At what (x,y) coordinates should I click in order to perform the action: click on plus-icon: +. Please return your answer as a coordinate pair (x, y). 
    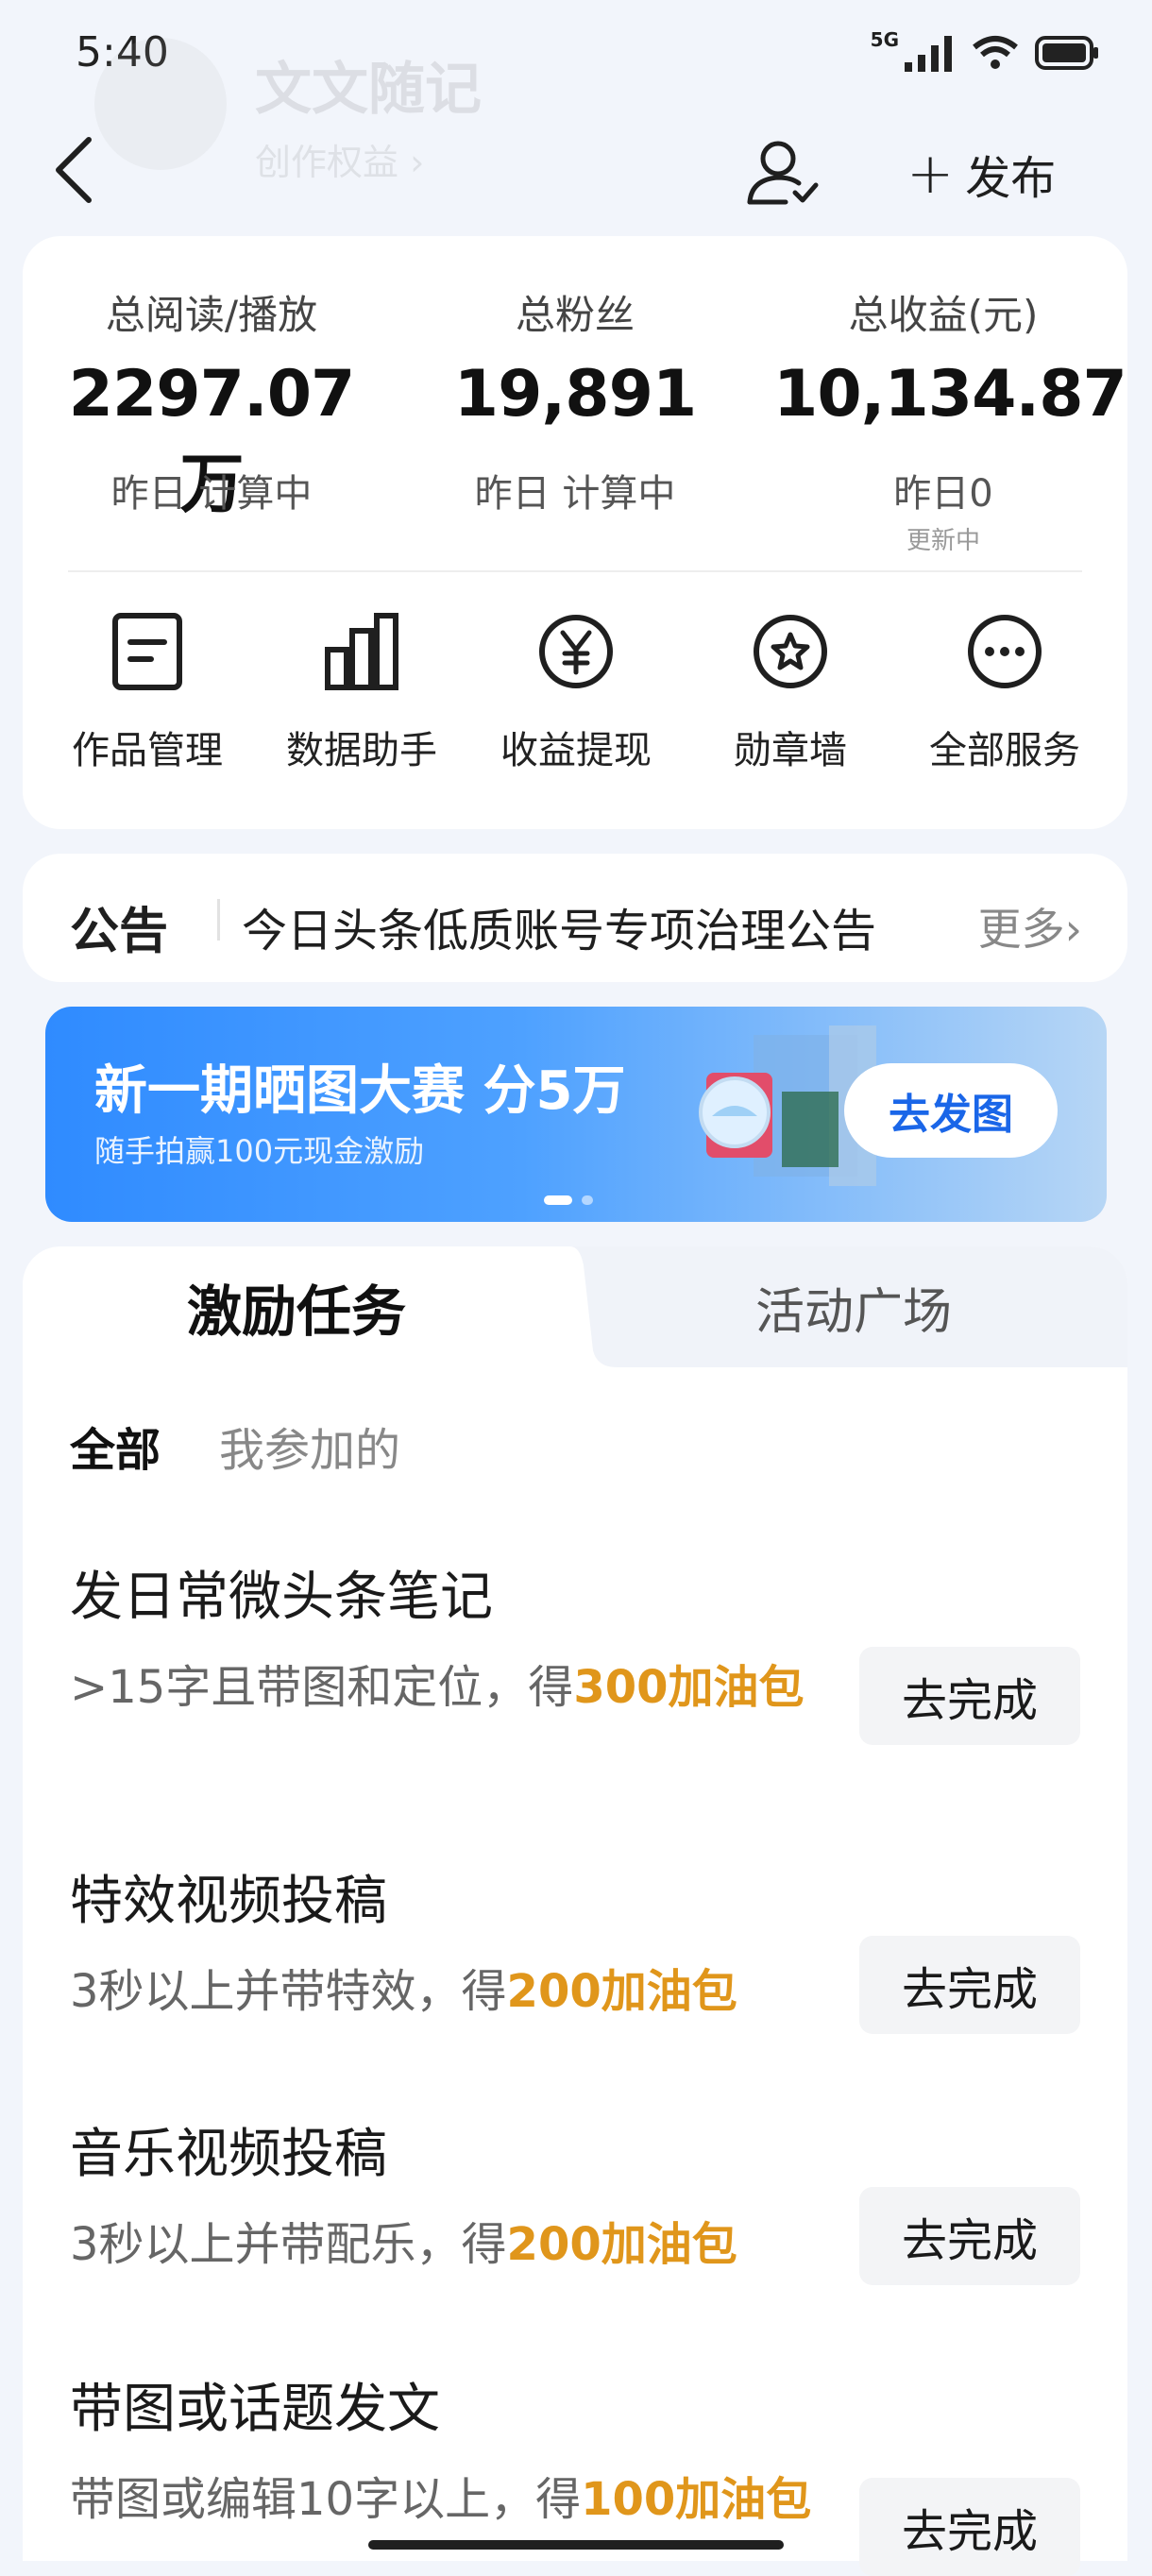
    Looking at the image, I should click on (930, 174).